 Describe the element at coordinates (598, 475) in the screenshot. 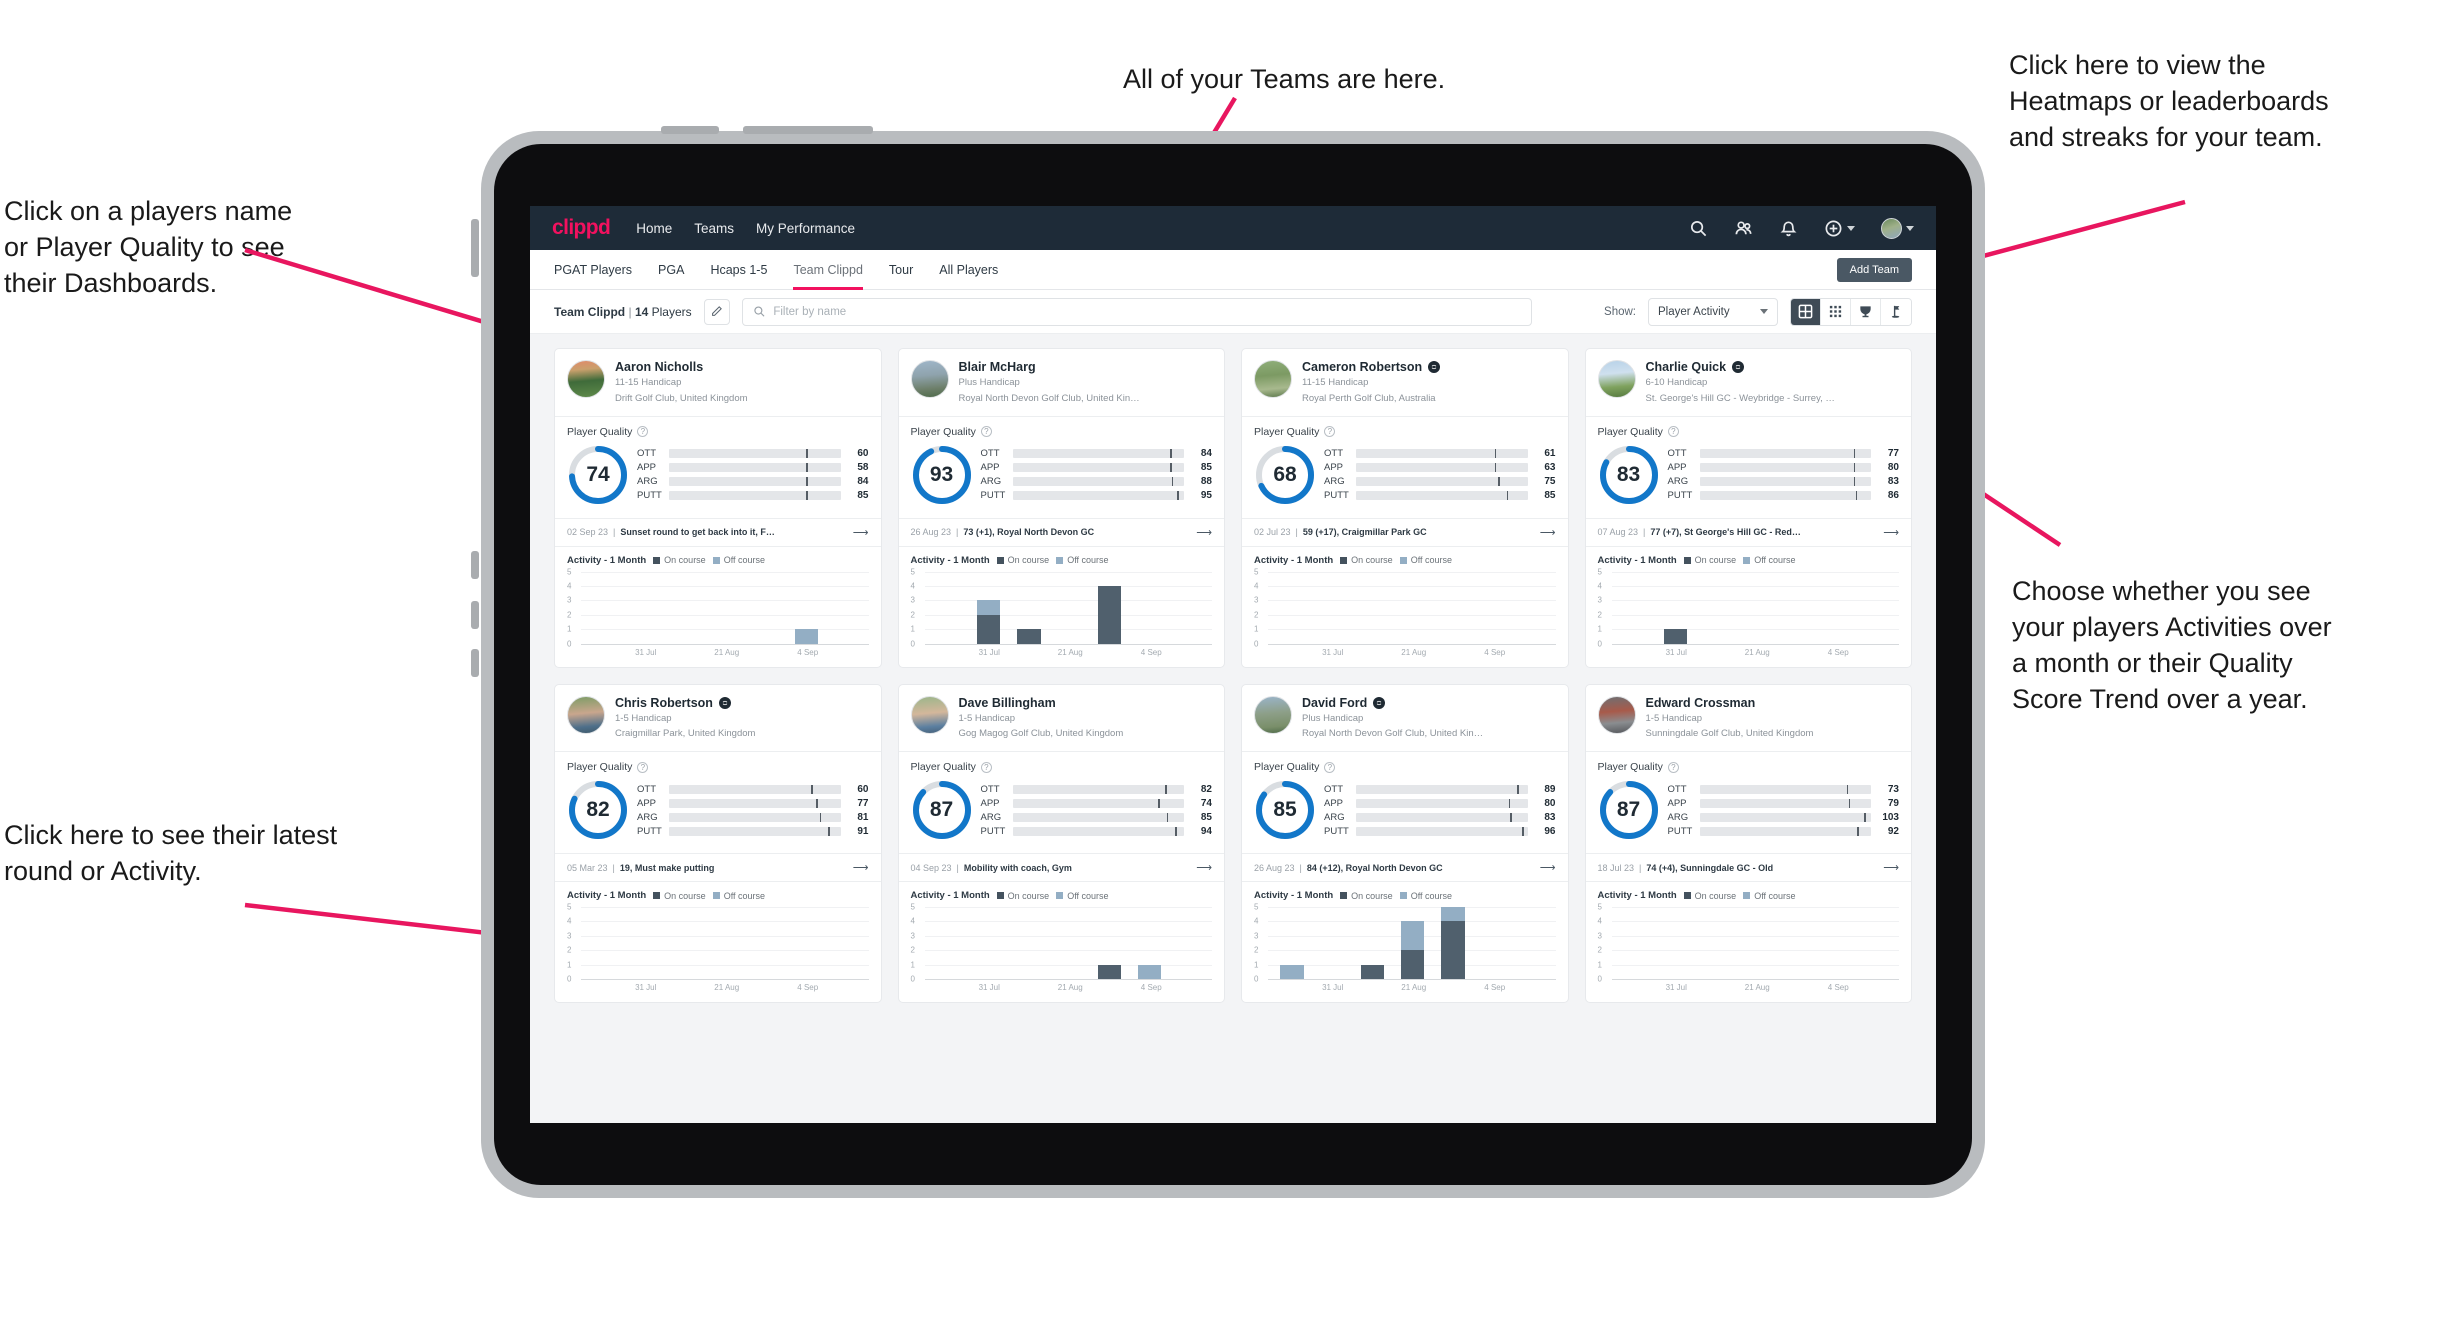

I see `quality-score-ring: 74` at that location.